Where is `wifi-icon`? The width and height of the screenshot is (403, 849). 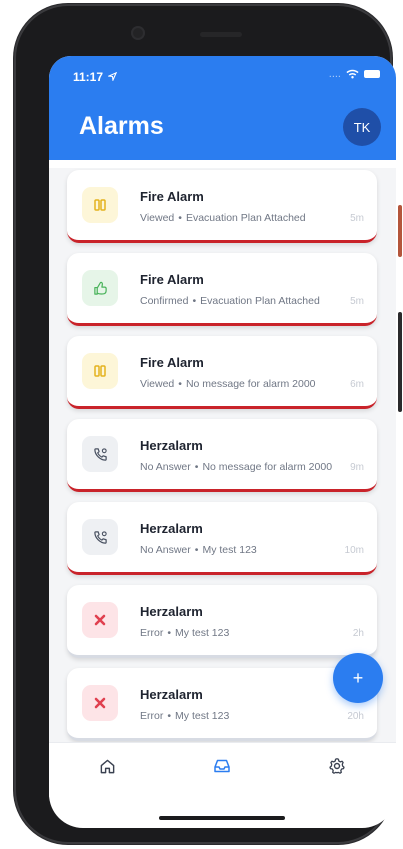
wifi-icon is located at coordinates (352, 74).